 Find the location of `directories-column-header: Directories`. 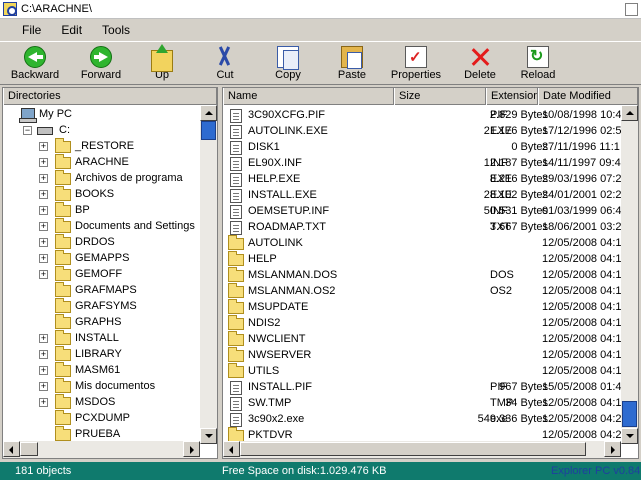

directories-column-header: Directories is located at coordinates (110, 96).